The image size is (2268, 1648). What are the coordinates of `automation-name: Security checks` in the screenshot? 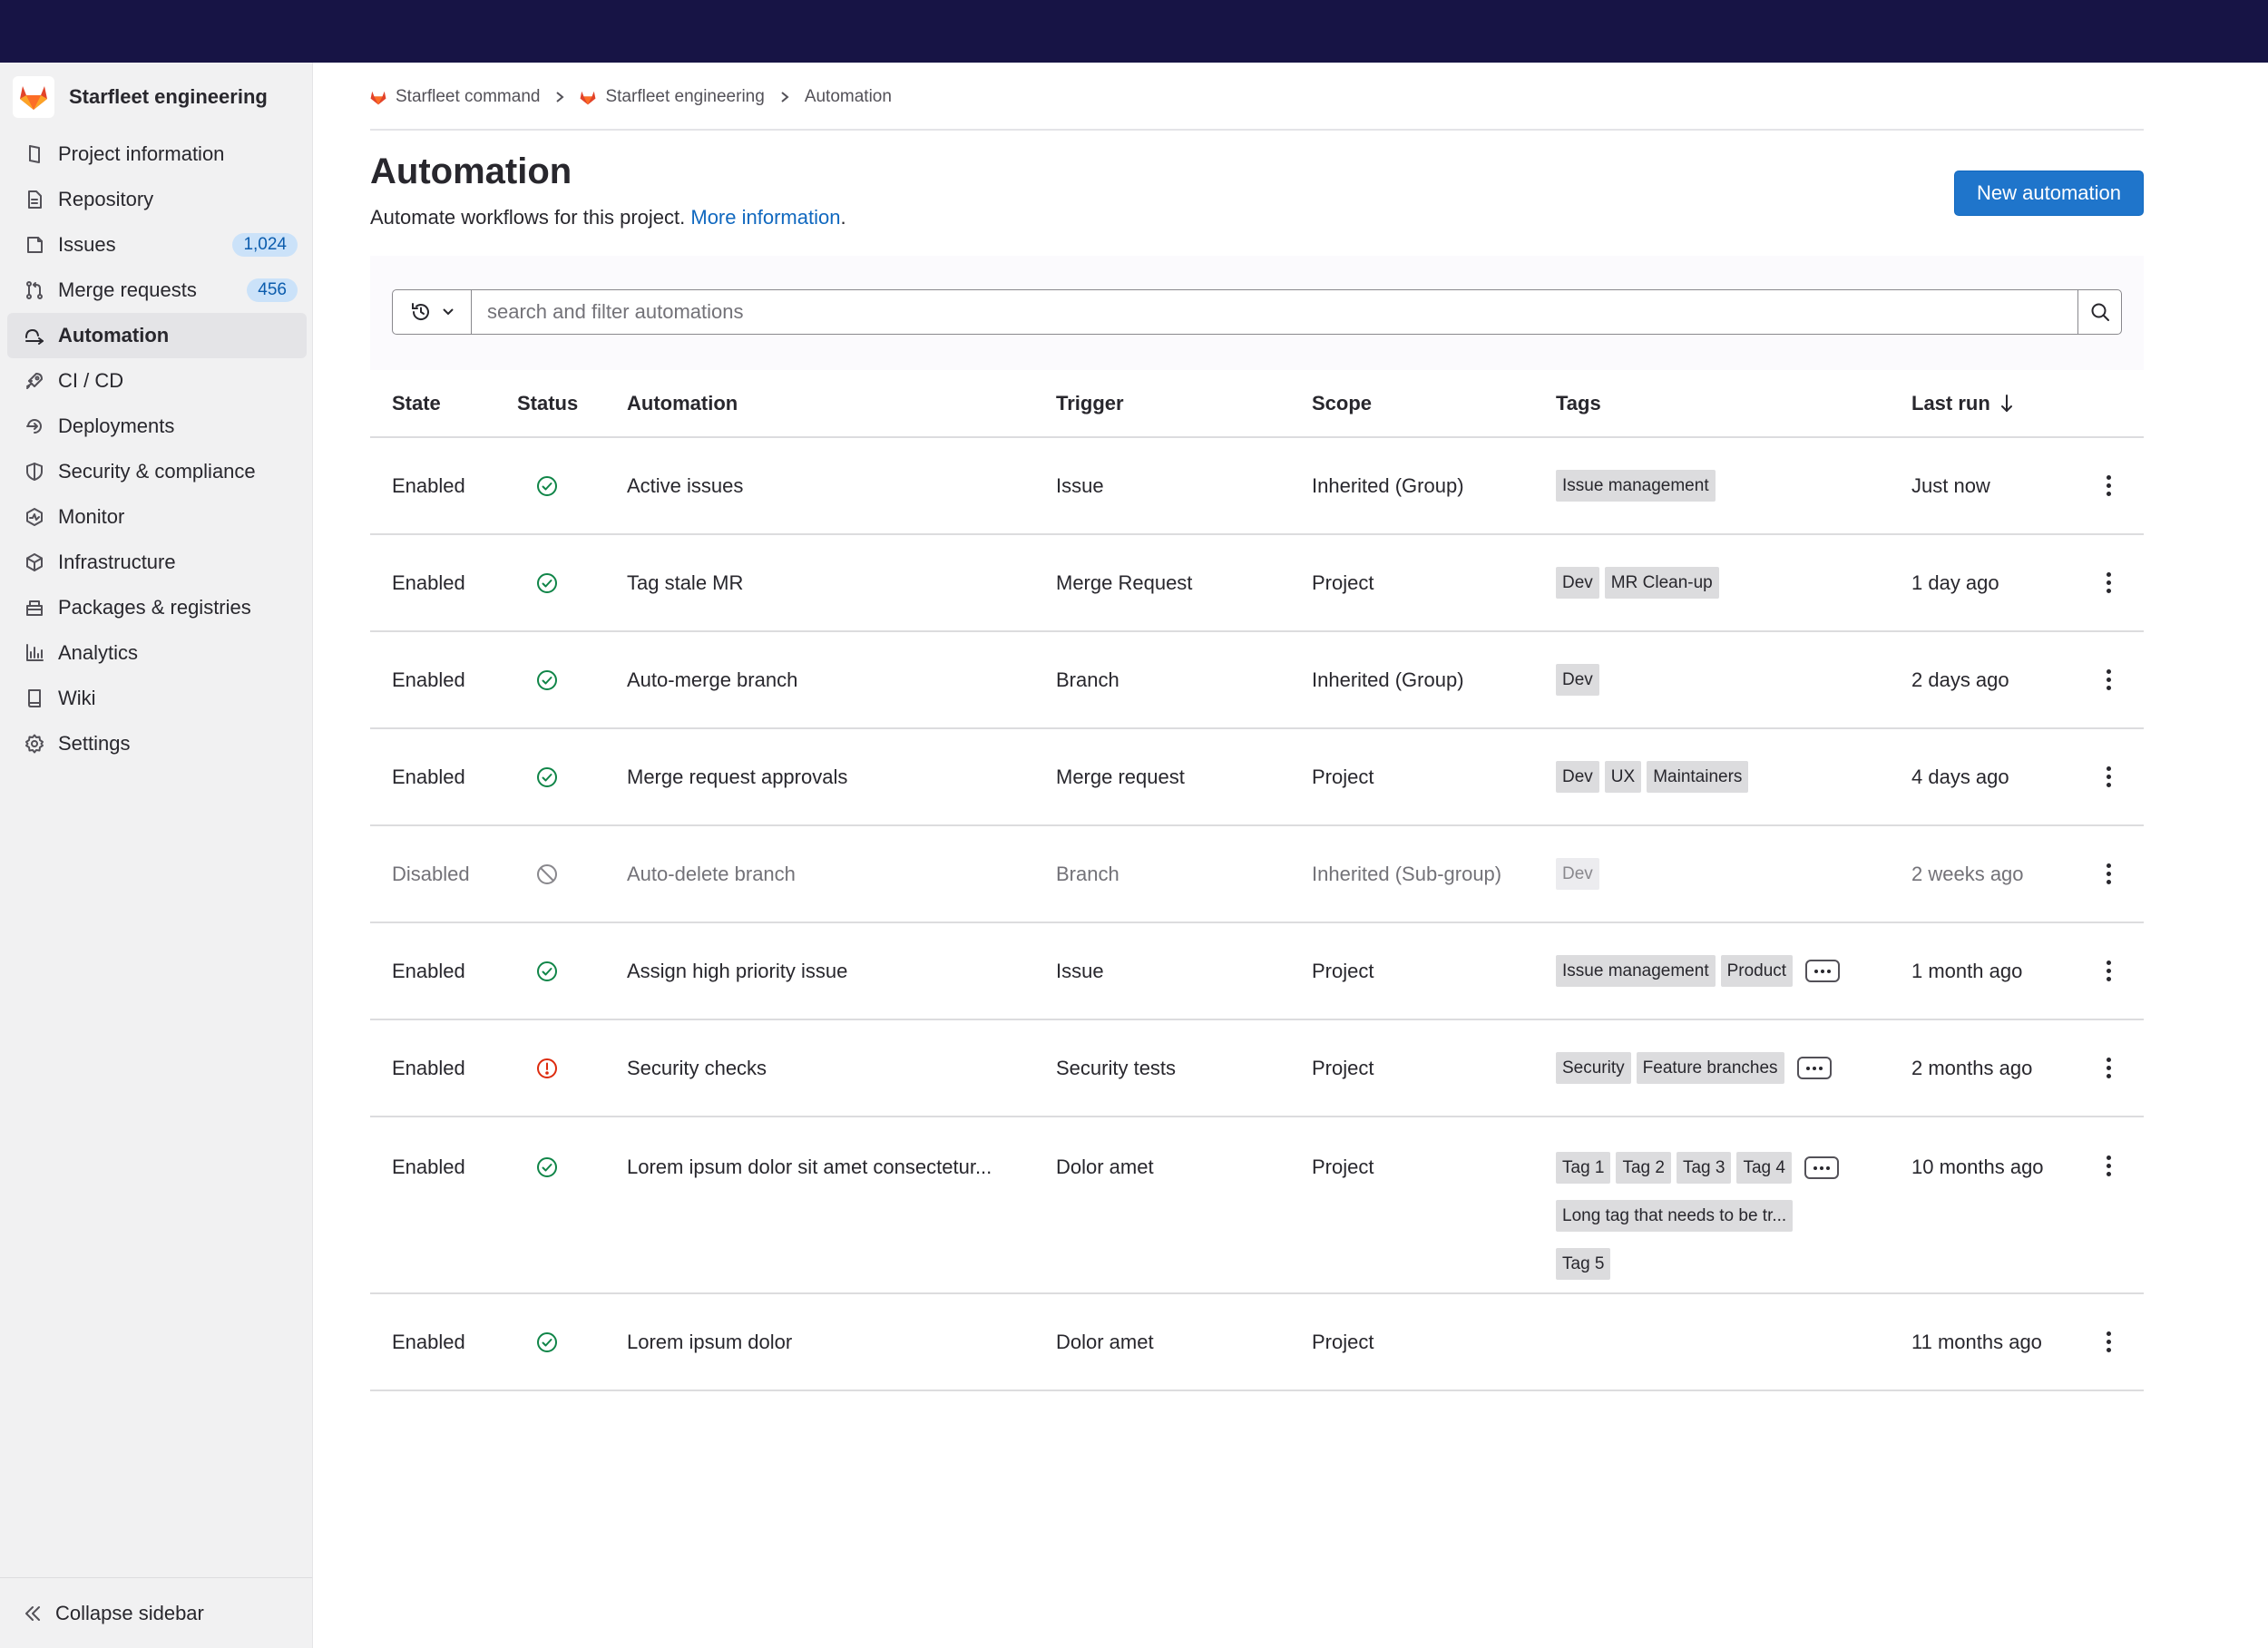 It's located at (697, 1068).